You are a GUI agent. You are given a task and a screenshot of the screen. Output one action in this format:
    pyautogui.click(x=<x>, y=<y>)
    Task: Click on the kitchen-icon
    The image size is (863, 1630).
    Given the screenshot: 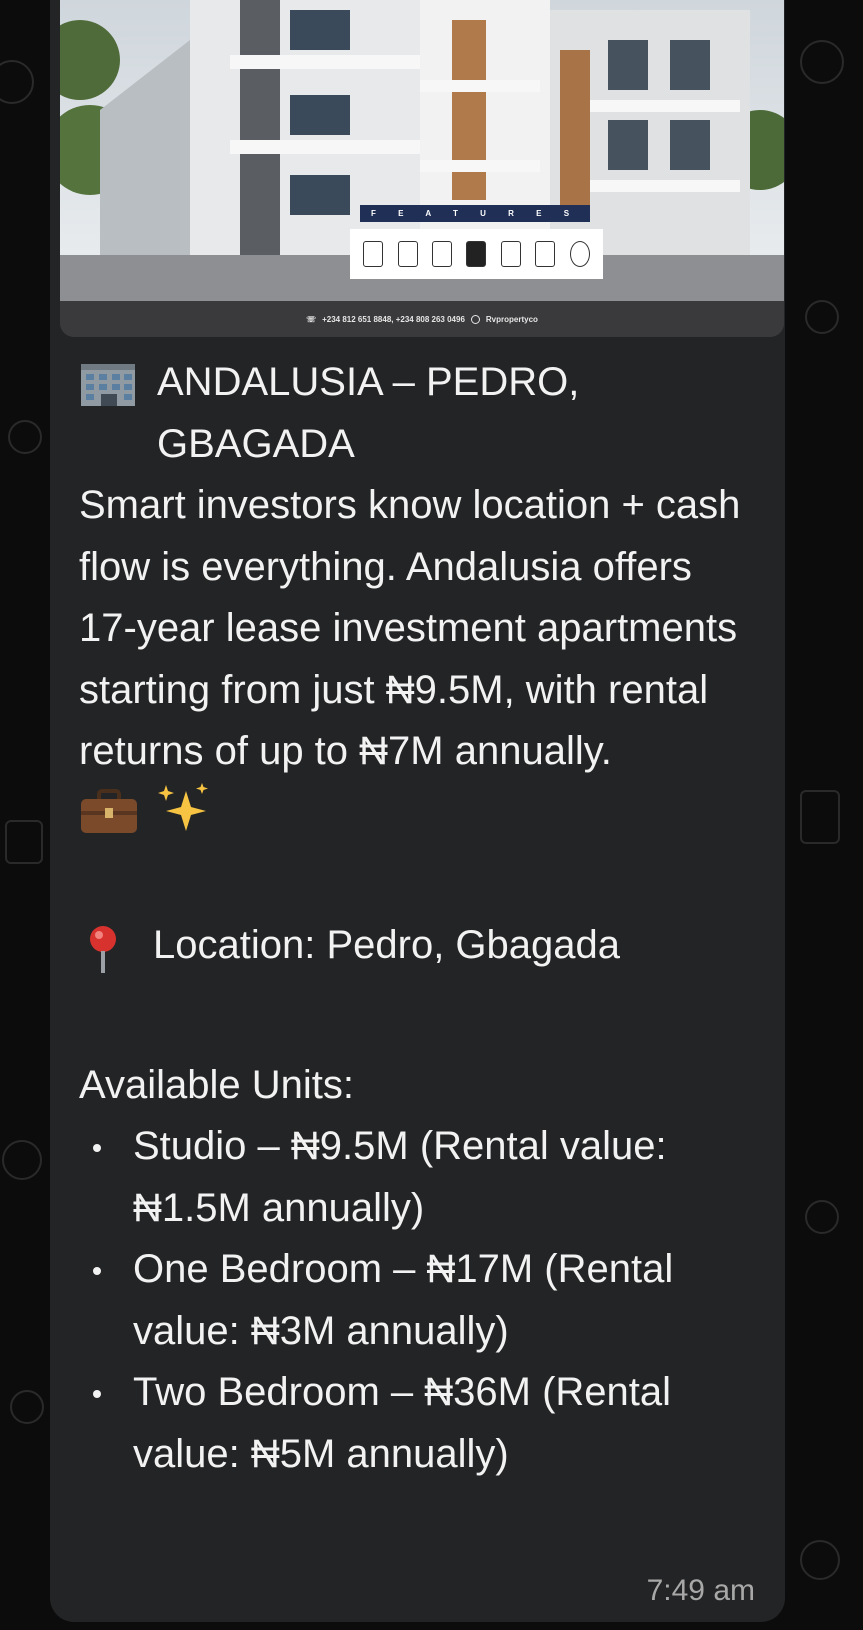 What is the action you would take?
    pyautogui.click(x=476, y=254)
    